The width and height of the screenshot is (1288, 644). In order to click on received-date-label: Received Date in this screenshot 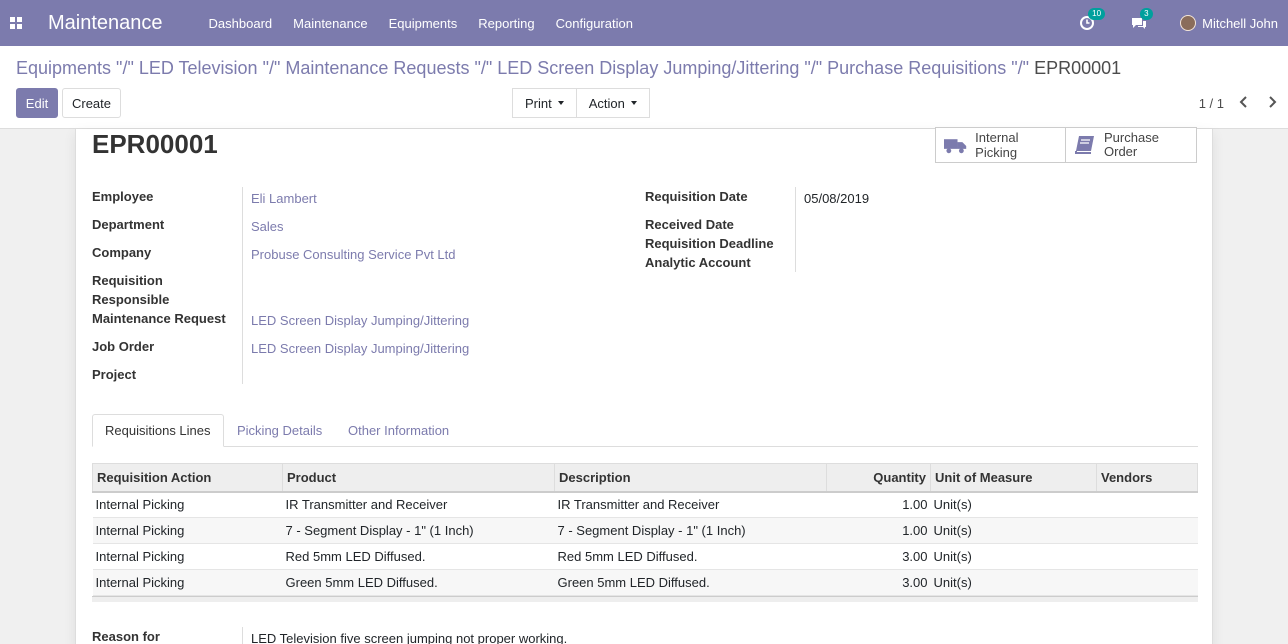, I will do `click(689, 224)`.